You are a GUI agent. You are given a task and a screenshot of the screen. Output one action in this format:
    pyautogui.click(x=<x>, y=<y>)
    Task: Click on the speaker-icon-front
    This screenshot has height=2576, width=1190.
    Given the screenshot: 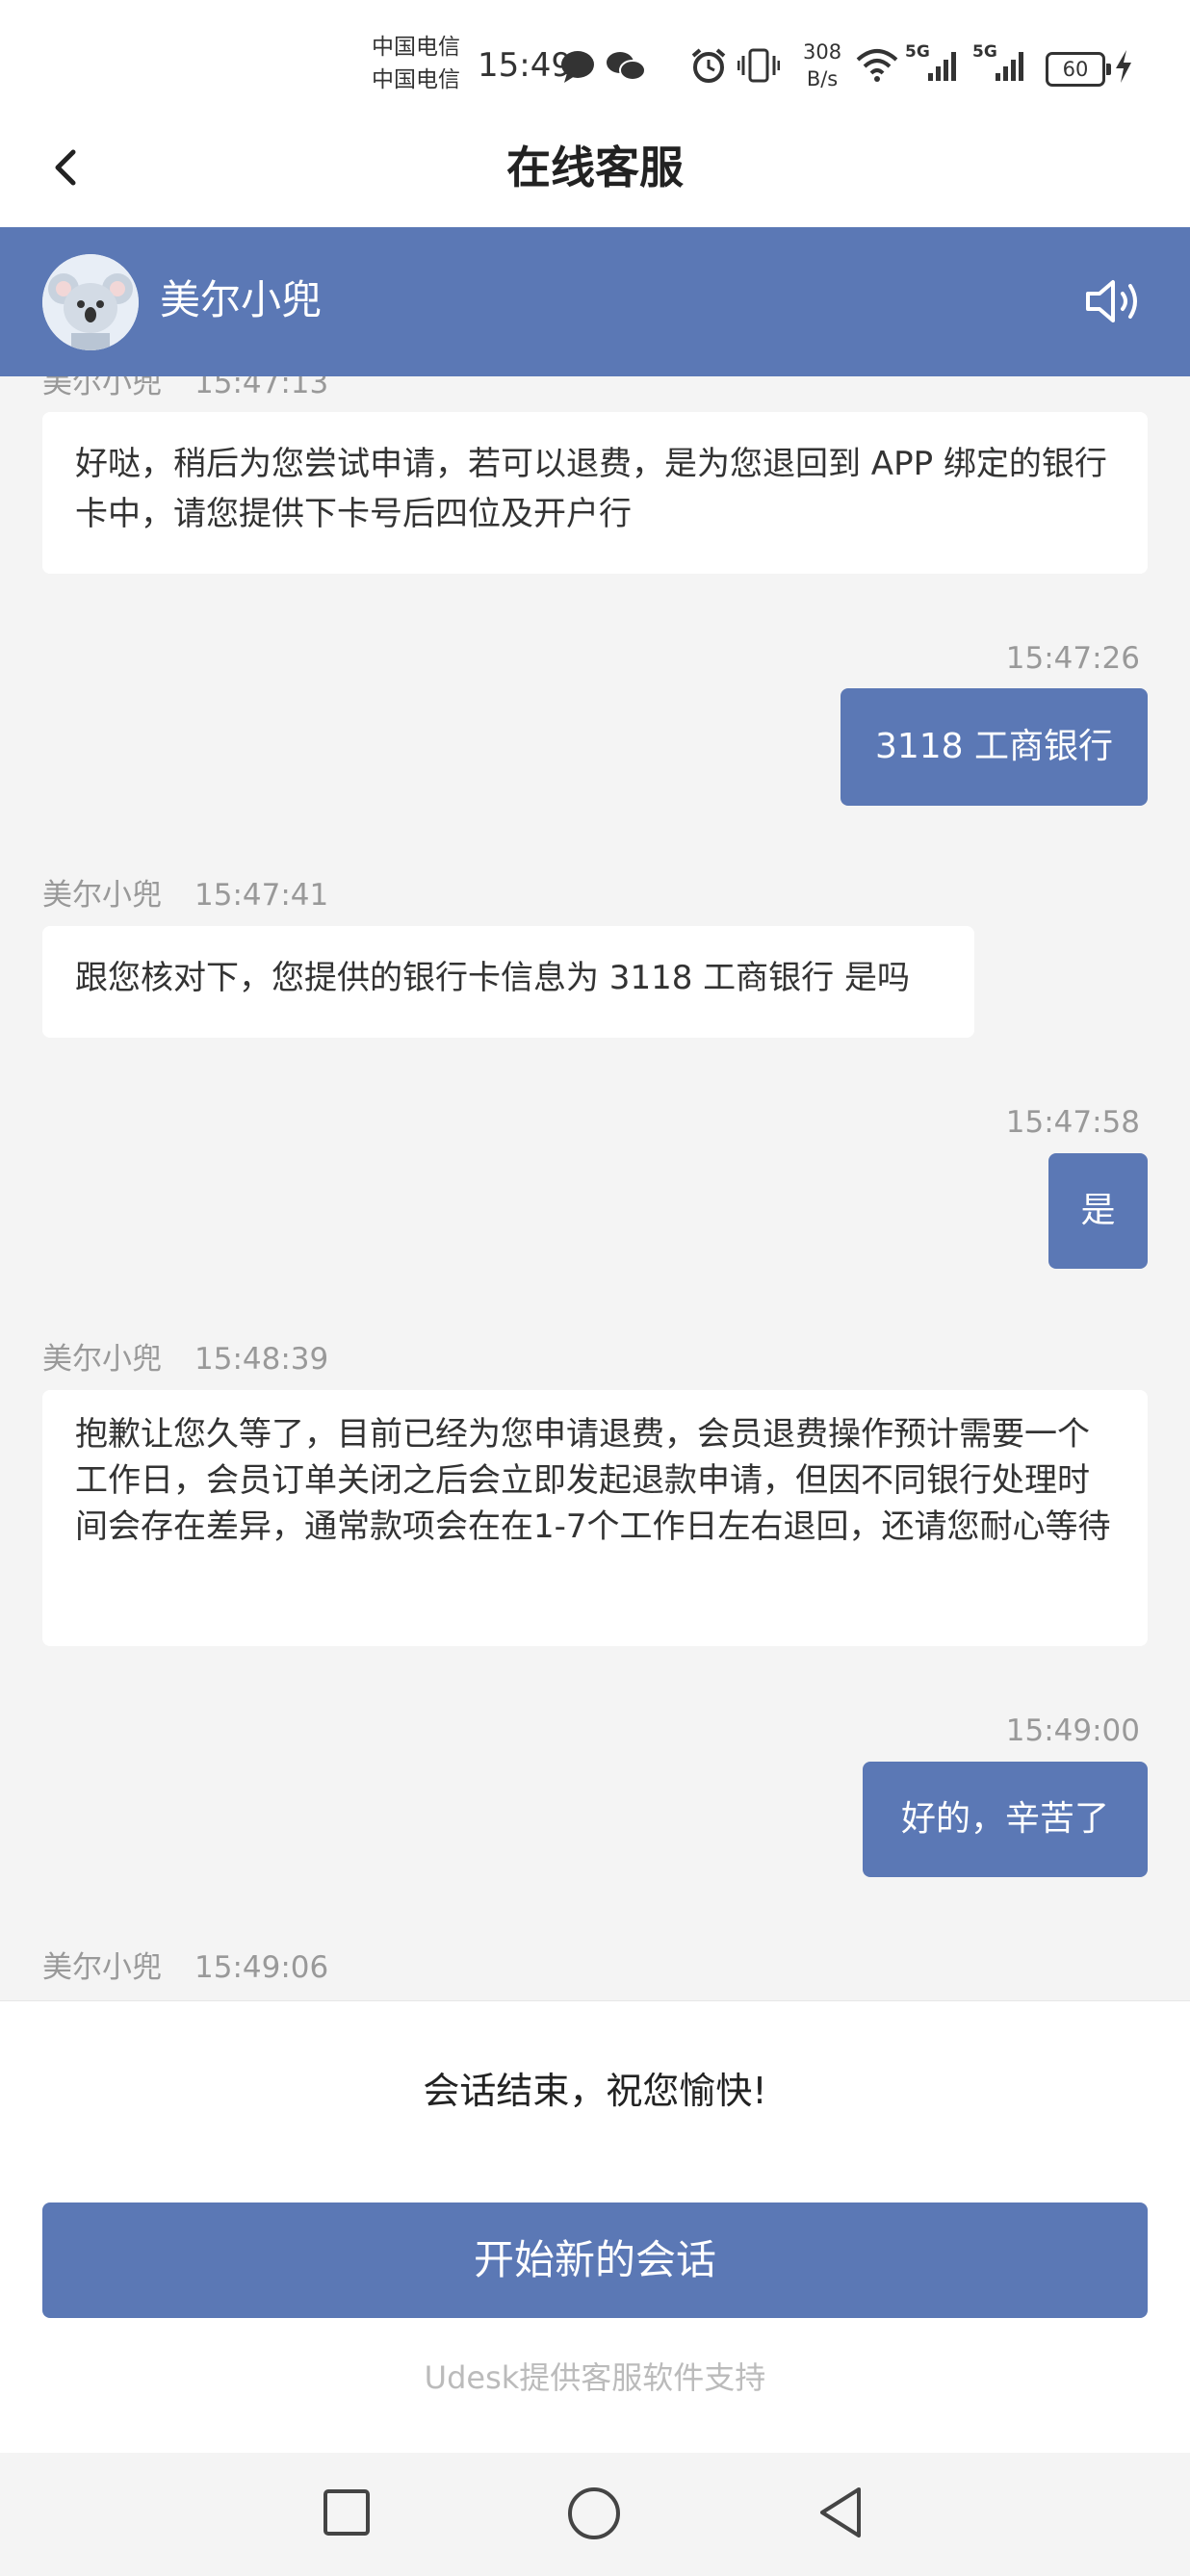 What is the action you would take?
    pyautogui.click(x=1115, y=301)
    